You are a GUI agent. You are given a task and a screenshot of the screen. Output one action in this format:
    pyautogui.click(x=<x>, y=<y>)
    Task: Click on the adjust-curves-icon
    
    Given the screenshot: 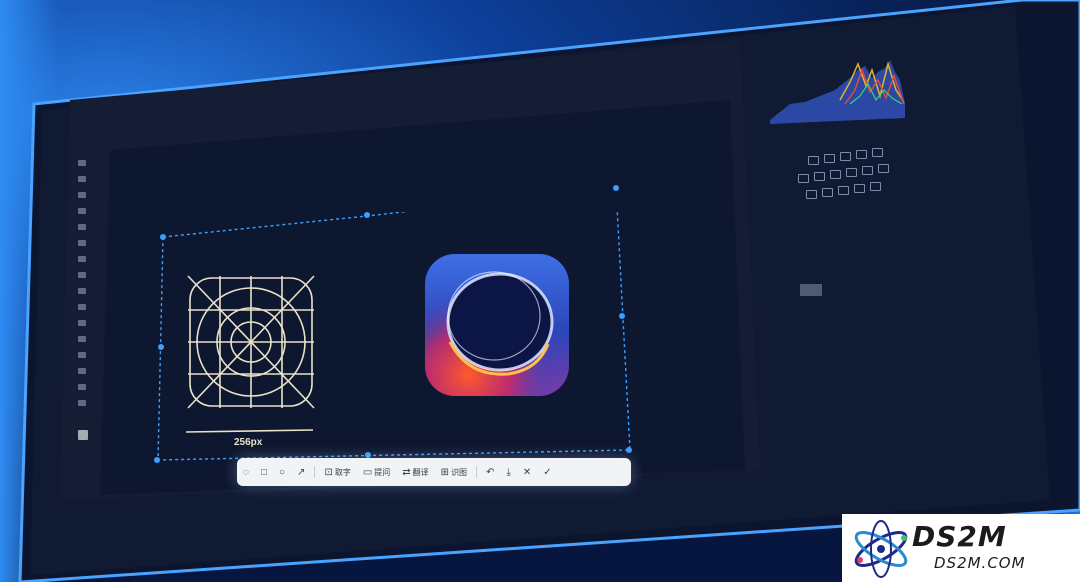 What is the action you would take?
    pyautogui.click(x=845, y=156)
    